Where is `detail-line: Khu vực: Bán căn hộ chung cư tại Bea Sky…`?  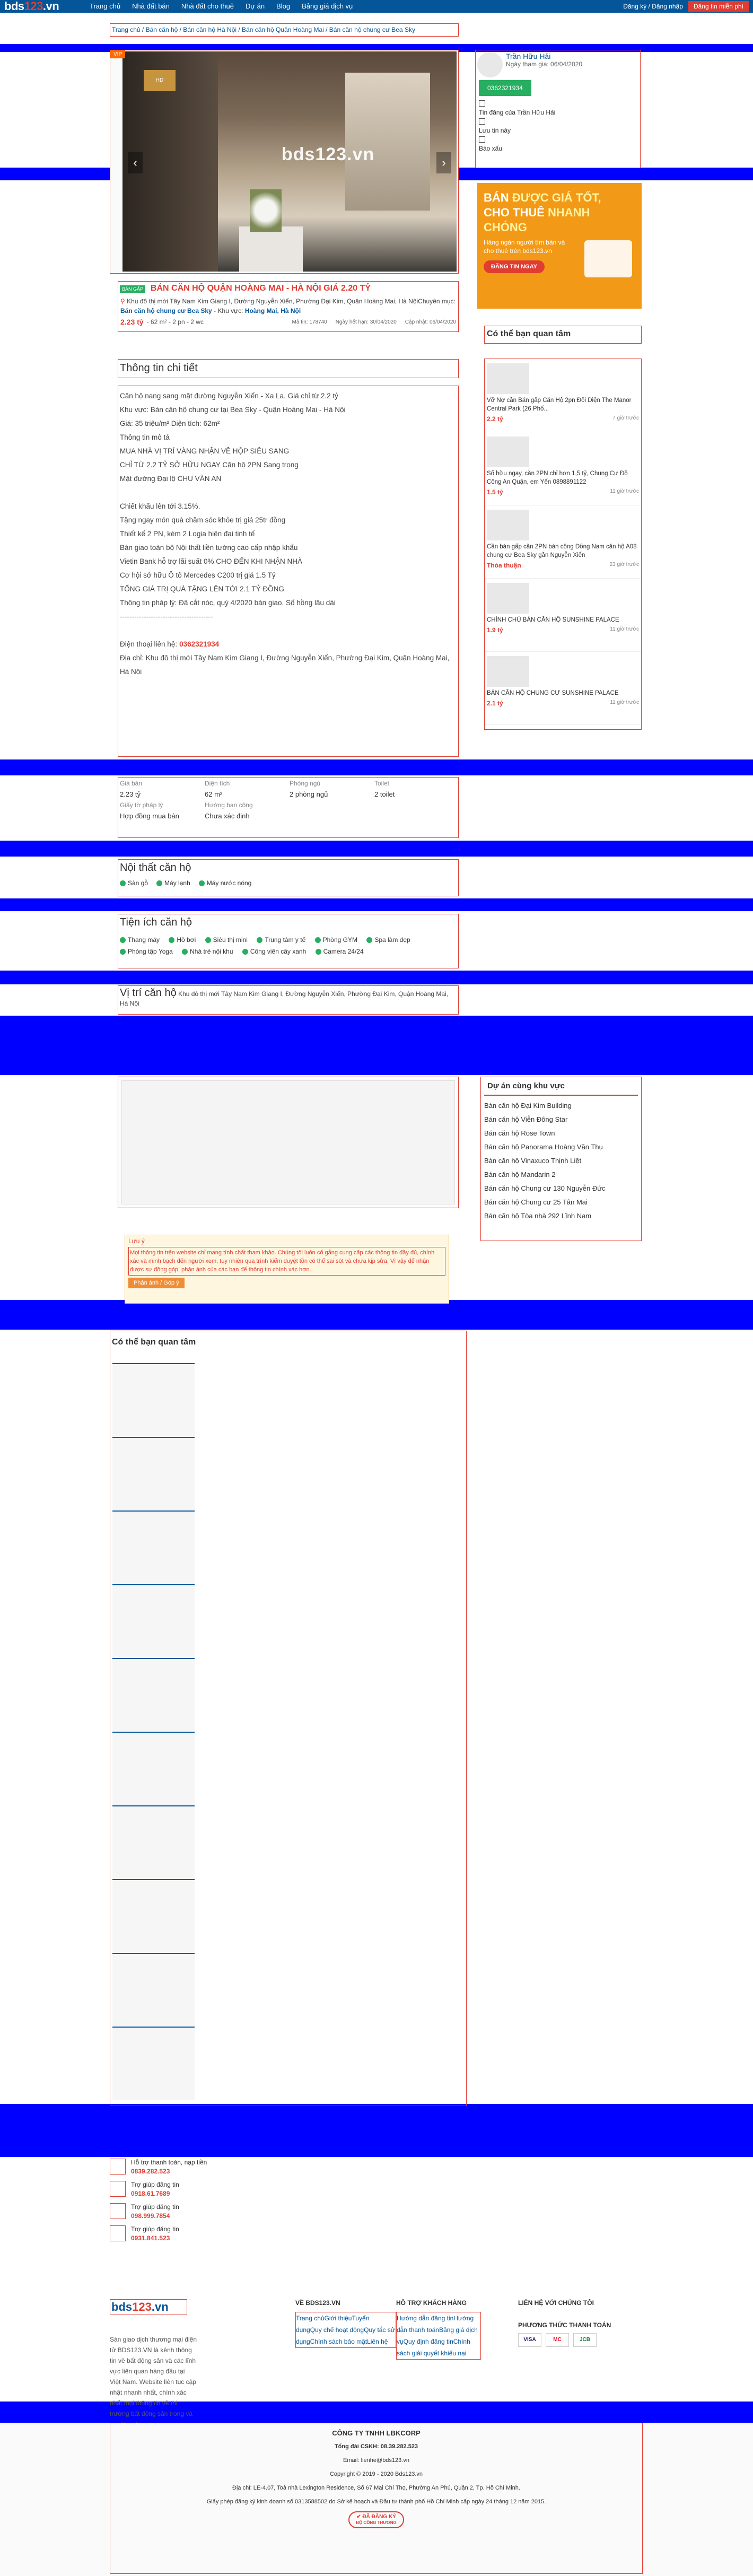 detail-line: Khu vực: Bán căn hộ chung cư tại Bea Sky… is located at coordinates (233, 410).